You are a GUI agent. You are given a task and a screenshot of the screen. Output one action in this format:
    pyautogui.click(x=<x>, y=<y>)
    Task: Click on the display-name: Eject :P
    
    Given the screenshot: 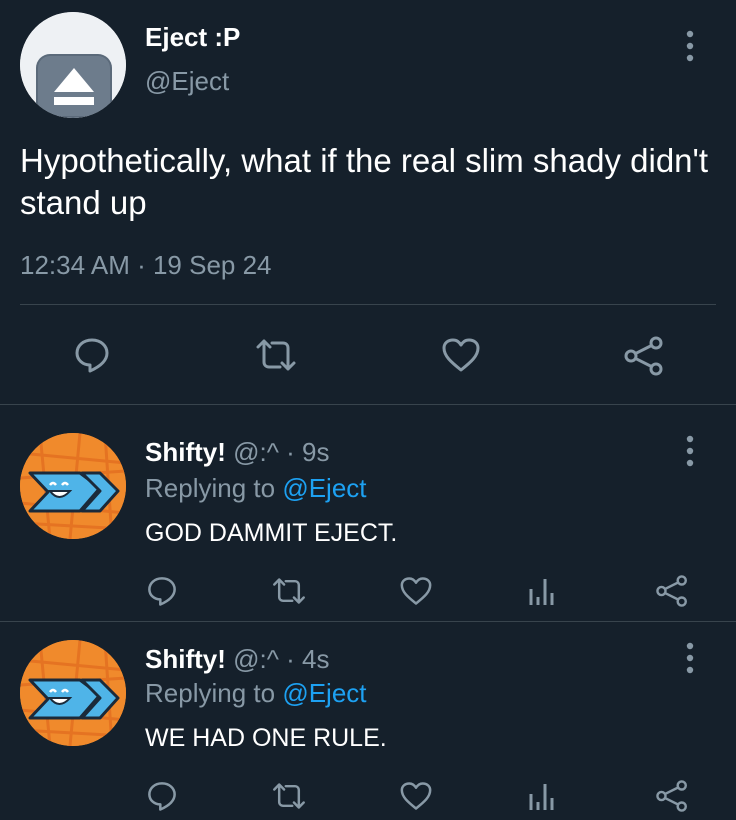 What is the action you would take?
    pyautogui.click(x=192, y=37)
    